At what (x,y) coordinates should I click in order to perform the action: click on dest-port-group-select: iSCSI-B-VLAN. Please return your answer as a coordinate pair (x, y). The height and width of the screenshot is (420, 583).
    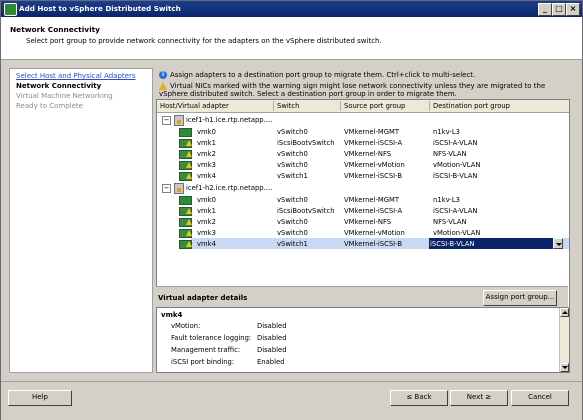
    Looking at the image, I should click on (496, 243).